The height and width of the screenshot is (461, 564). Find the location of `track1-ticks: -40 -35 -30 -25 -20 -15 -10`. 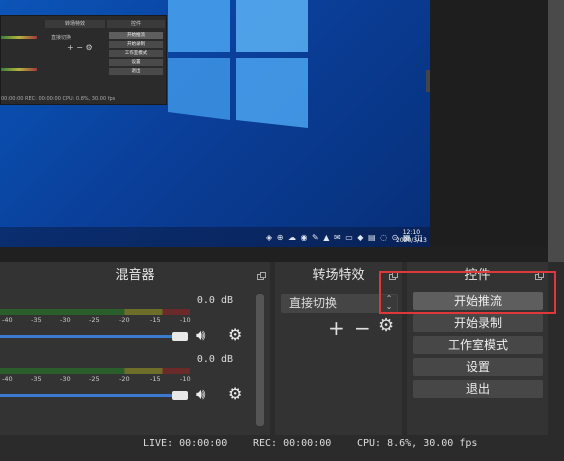

track1-ticks: -40 -35 -30 -25 -20 -15 -10 is located at coordinates (97, 320).